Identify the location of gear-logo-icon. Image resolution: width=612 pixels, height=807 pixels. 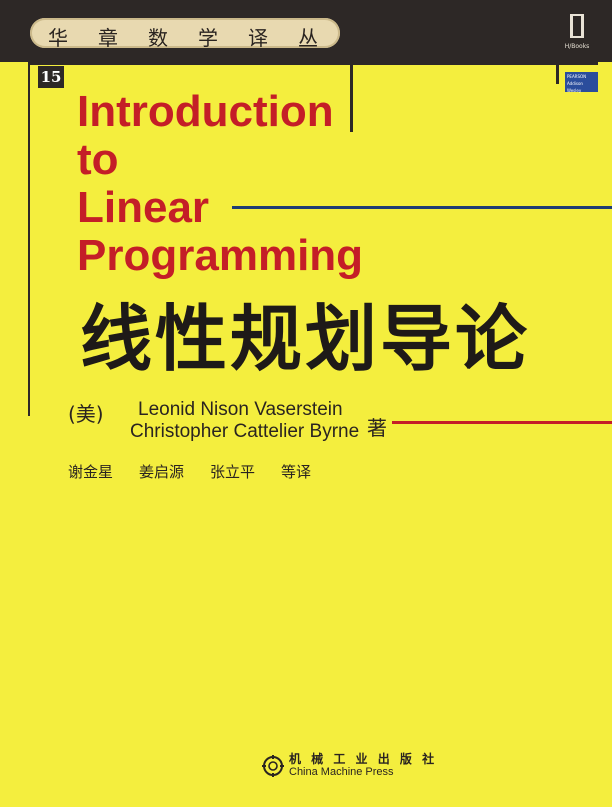
(273, 765).